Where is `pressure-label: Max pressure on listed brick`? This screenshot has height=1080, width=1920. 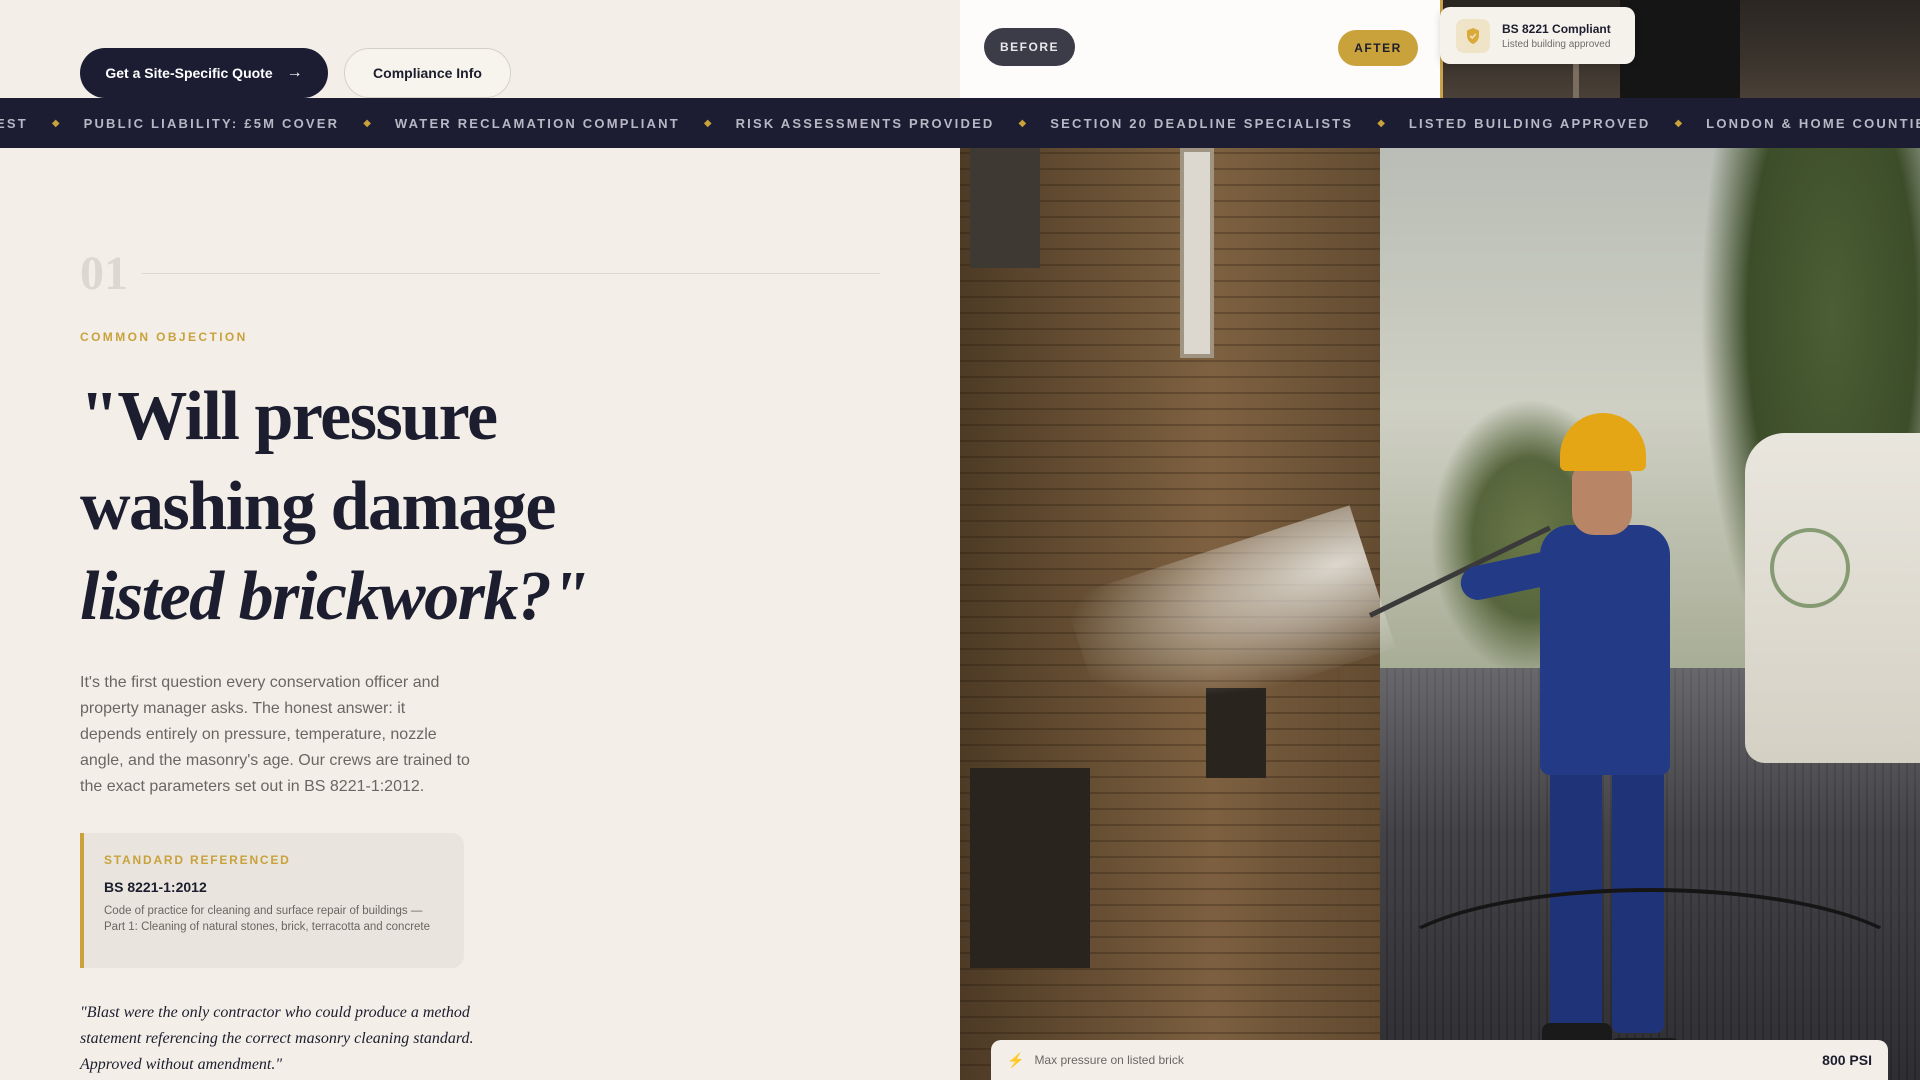
pressure-label: Max pressure on listed brick is located at coordinates (1109, 1060).